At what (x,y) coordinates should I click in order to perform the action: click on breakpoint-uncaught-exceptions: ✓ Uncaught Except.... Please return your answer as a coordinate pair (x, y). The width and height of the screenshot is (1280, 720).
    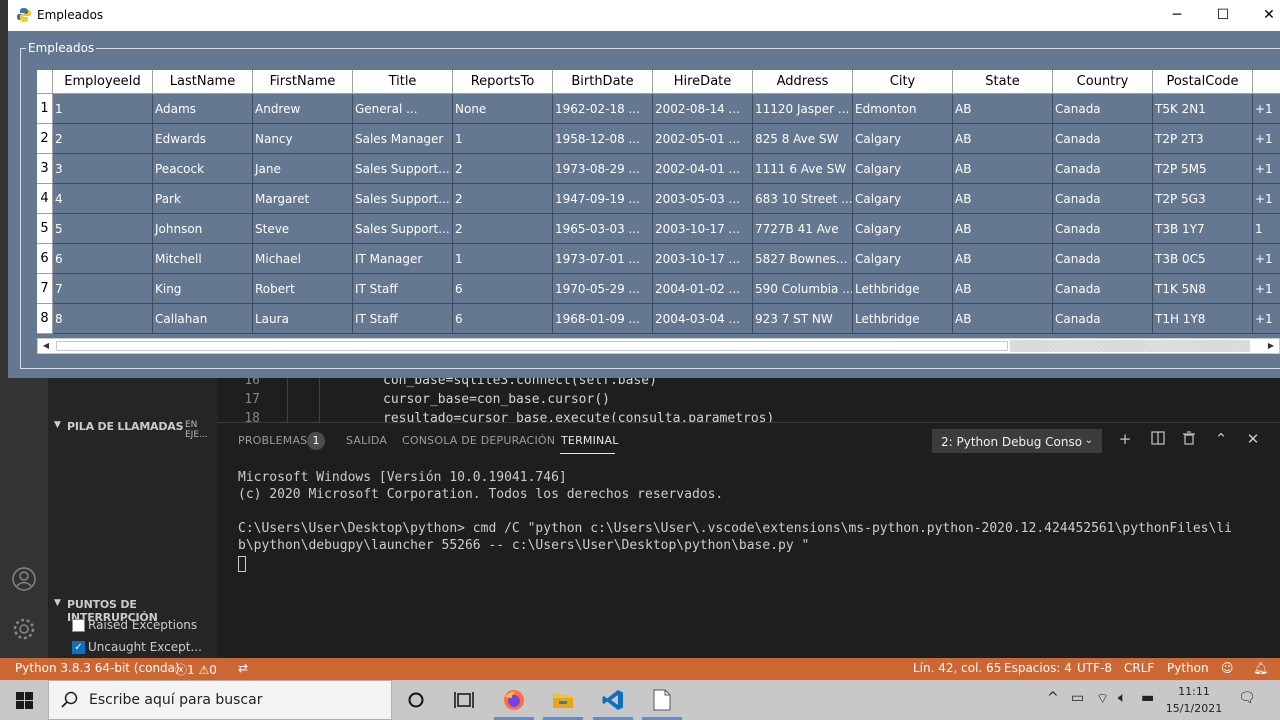
    Looking at the image, I should click on (145, 648).